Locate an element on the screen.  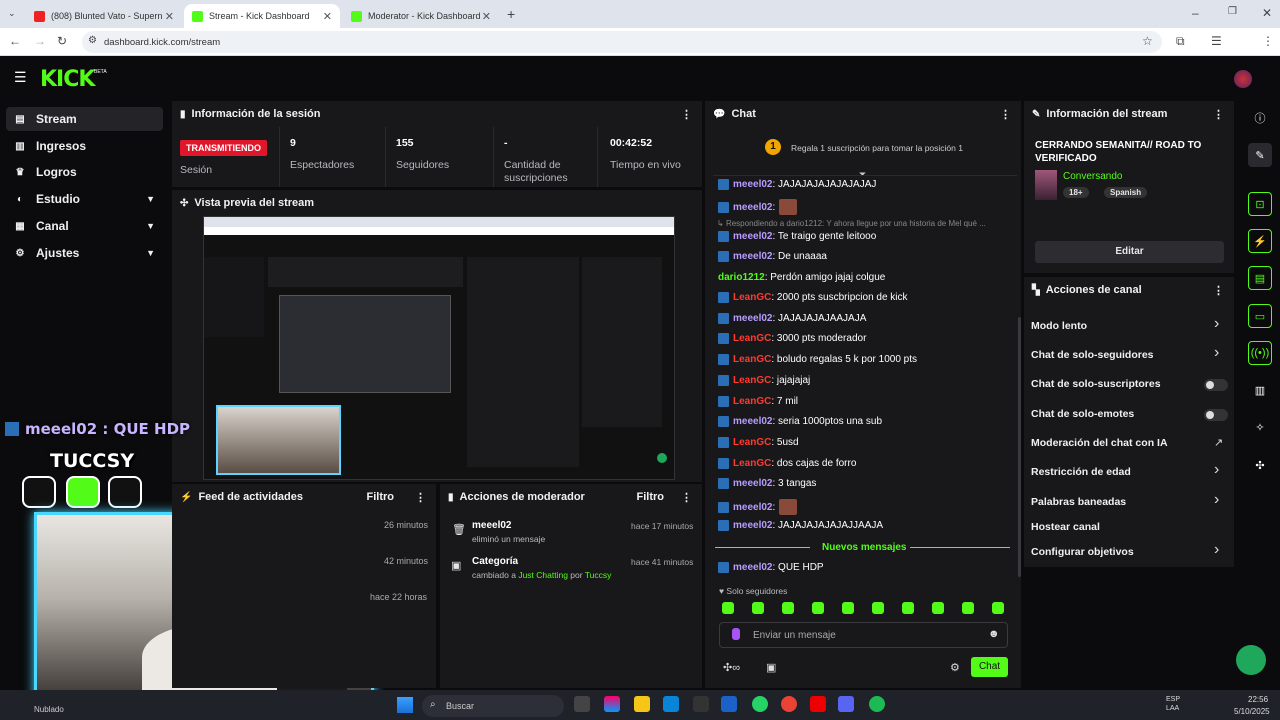
browser-menu-icon: ⋮ is located at coordinates (1268, 41).